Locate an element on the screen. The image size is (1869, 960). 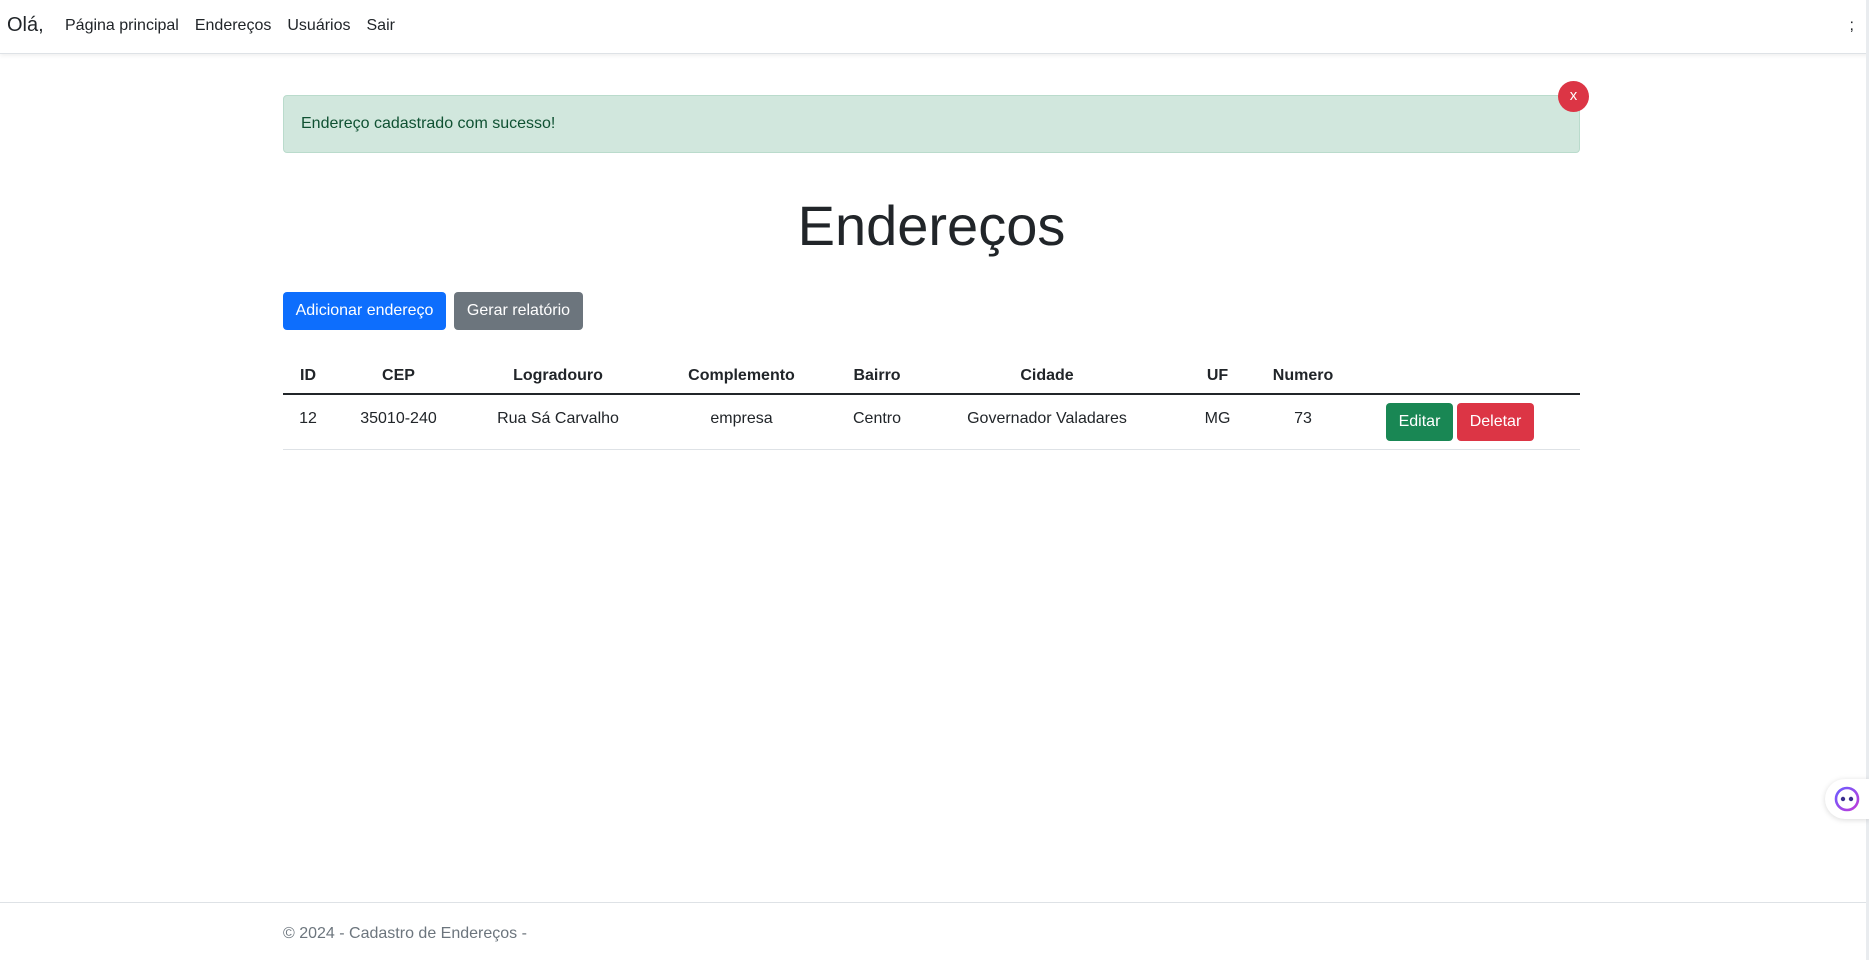
footer: © 2024 - Cadastro de Endereços - is located at coordinates (933, 931).